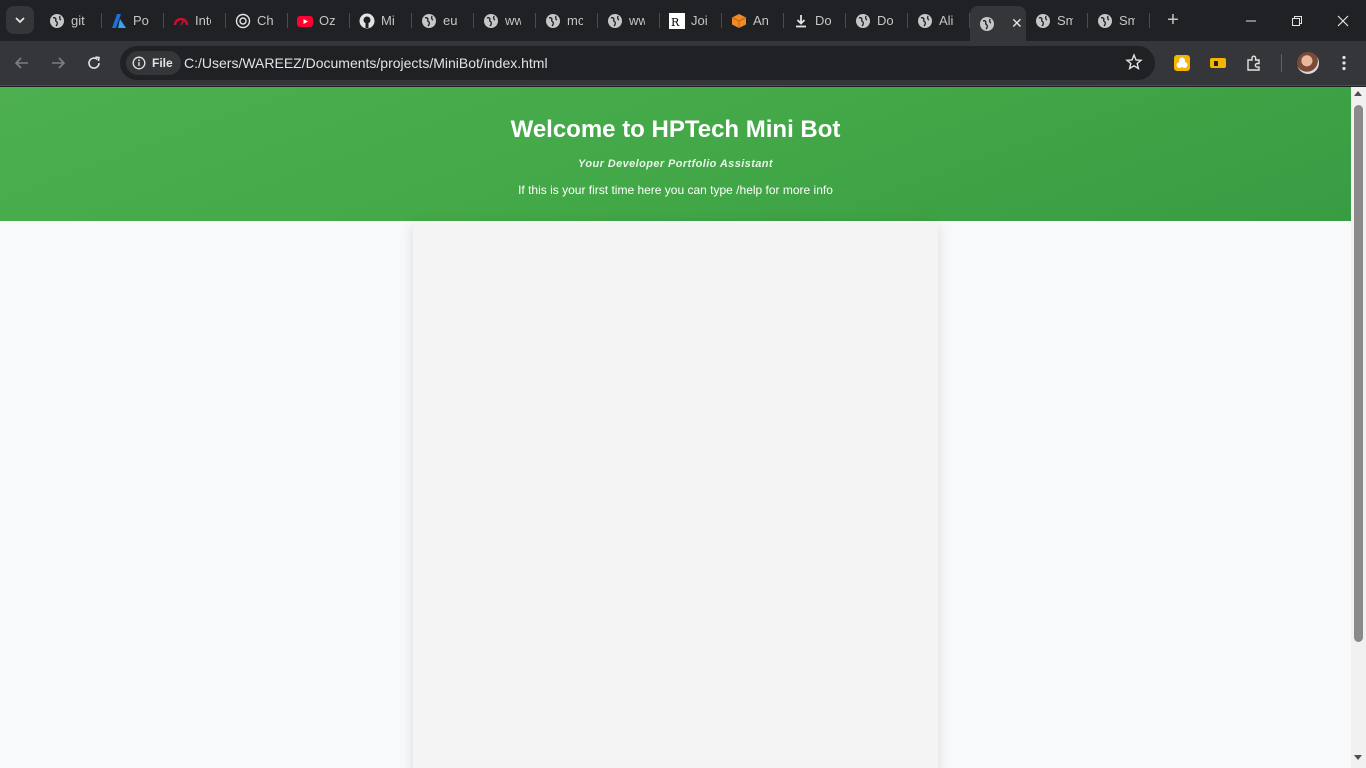 The image size is (1366, 768). I want to click on tab-title: git, so click(78, 20).